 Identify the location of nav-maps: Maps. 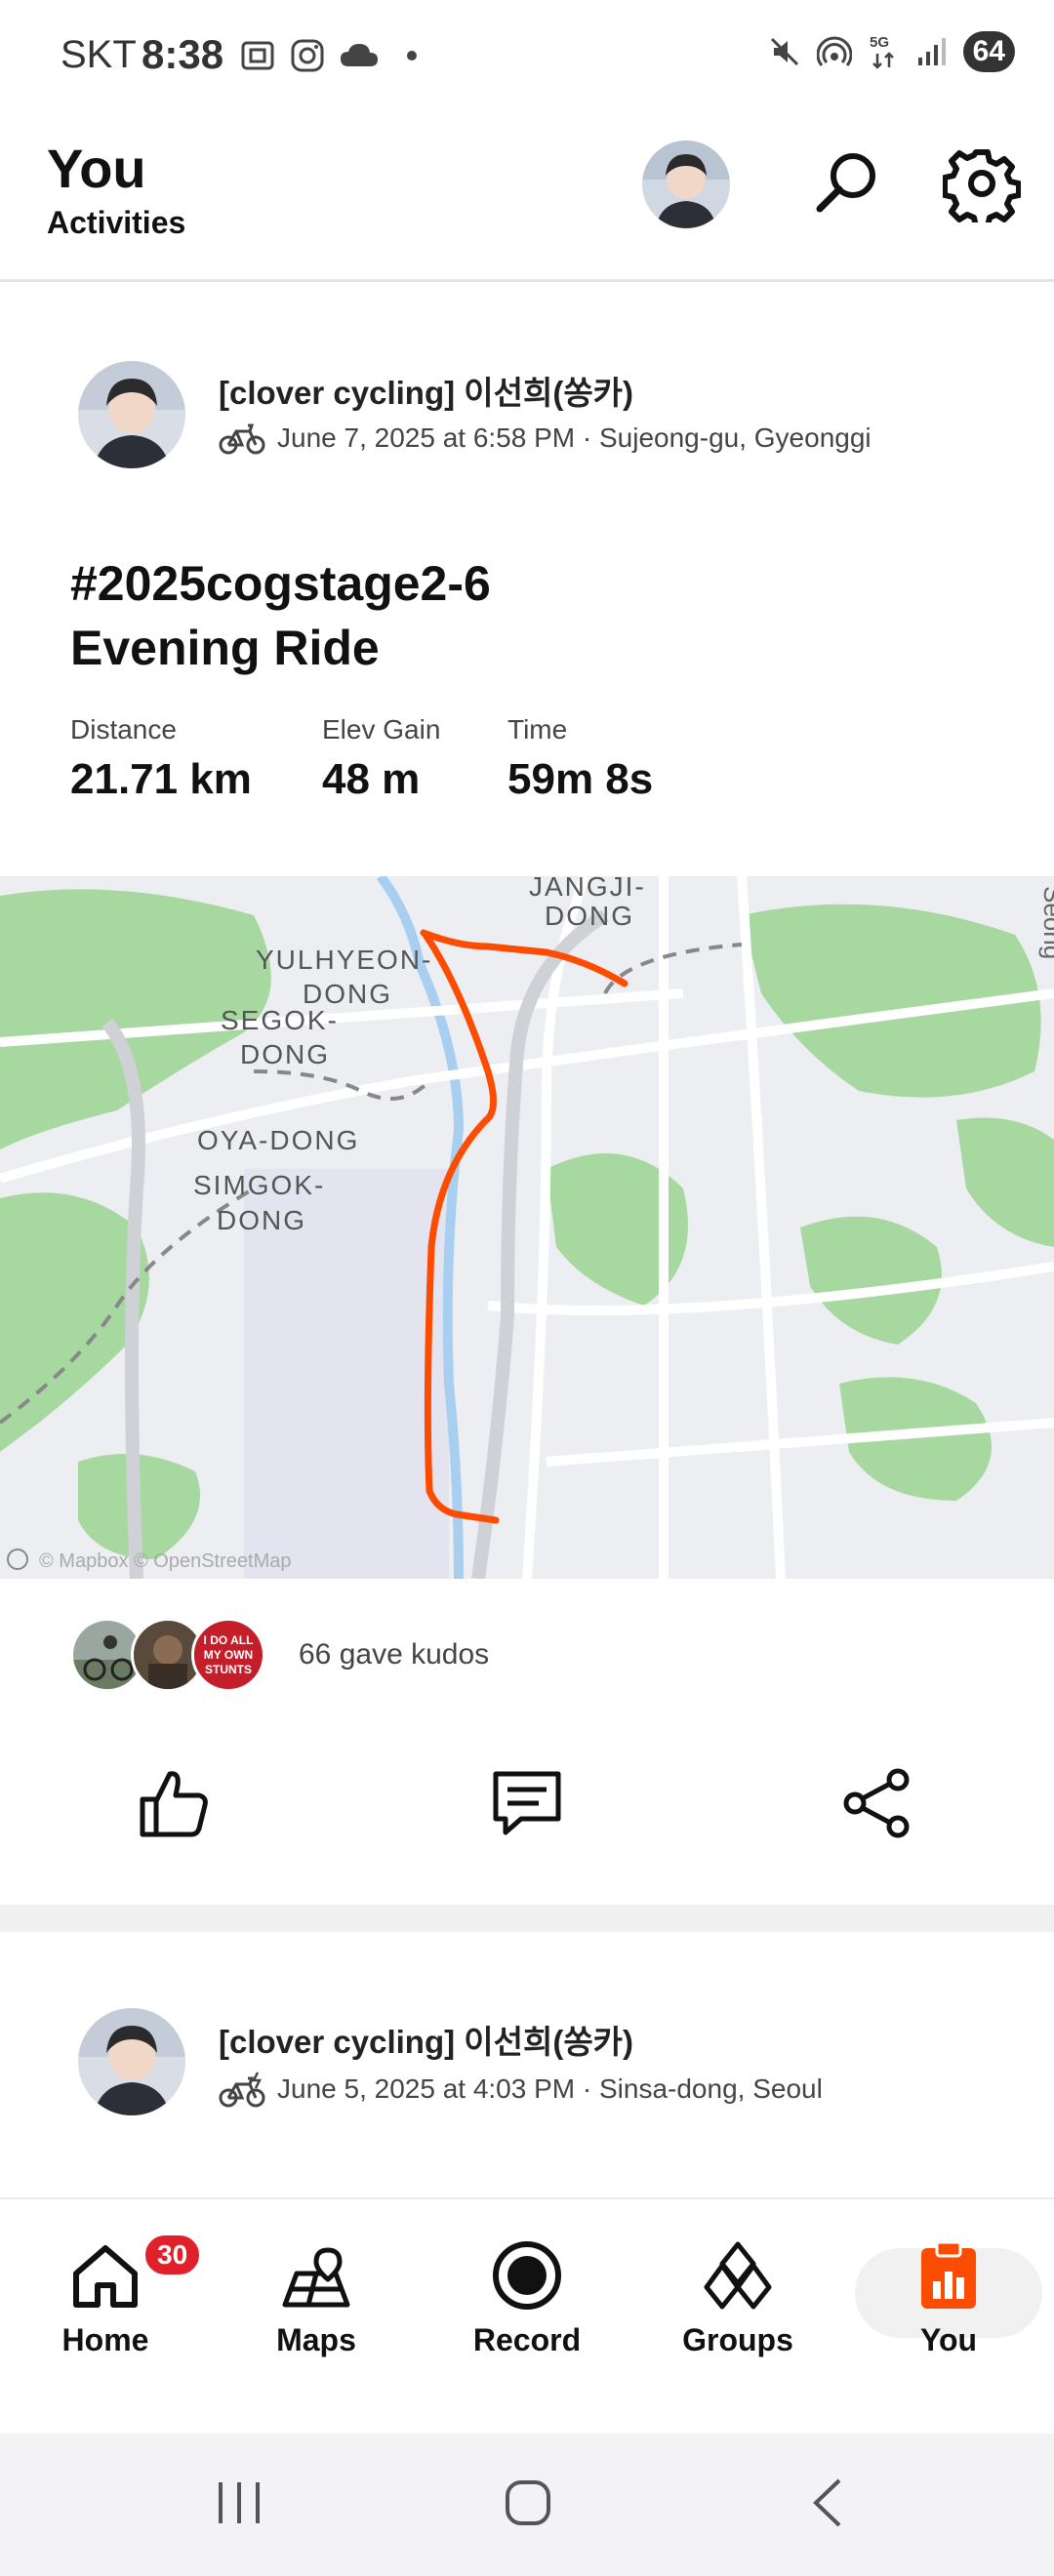
(316, 2297).